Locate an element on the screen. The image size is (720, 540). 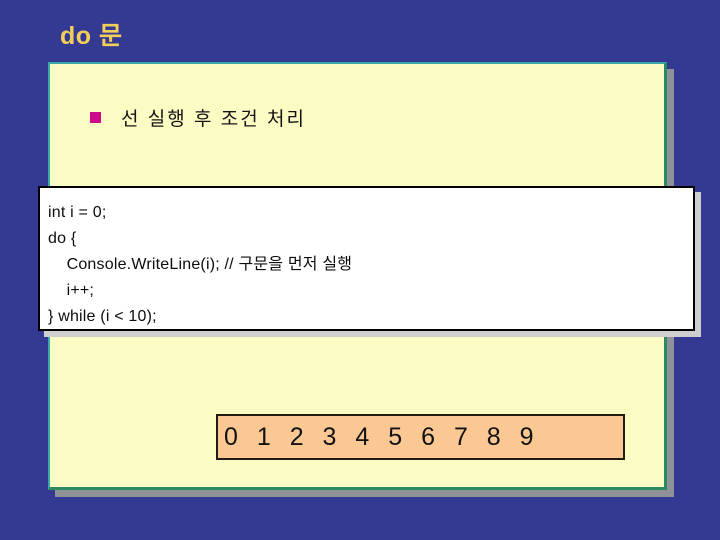
code-line: } while (i < 10); is located at coordinates (102, 316).